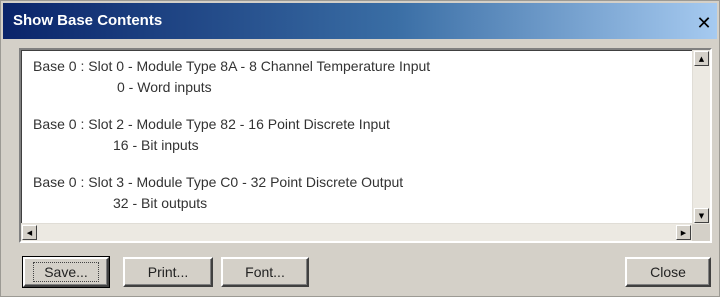 The width and height of the screenshot is (720, 297). Describe the element at coordinates (356, 232) in the screenshot. I see `horizontal-scrollbar: ◀ ▶` at that location.